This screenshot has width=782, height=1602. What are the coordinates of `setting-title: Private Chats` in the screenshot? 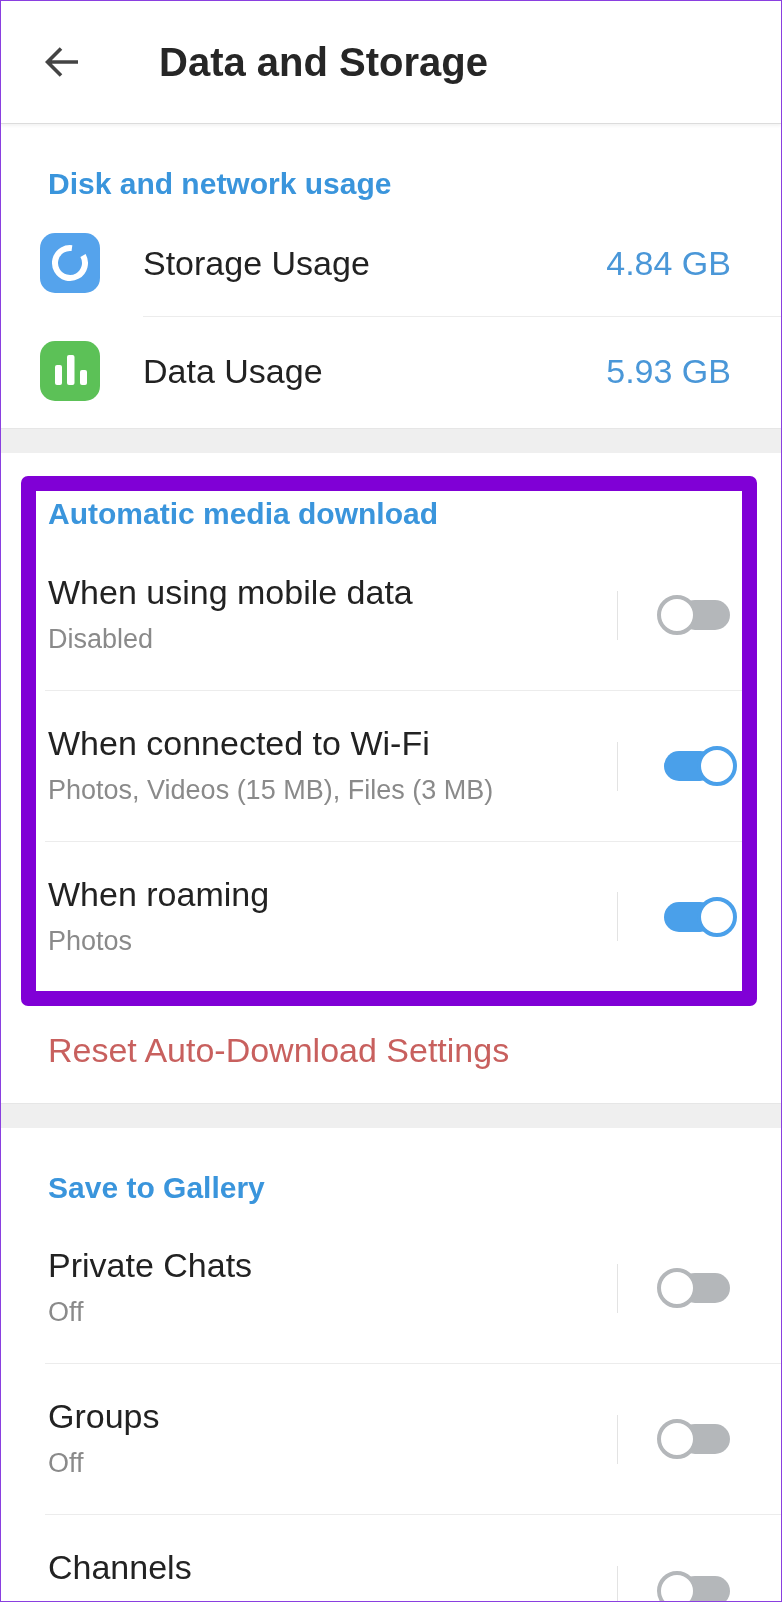 It's located at (151, 1265).